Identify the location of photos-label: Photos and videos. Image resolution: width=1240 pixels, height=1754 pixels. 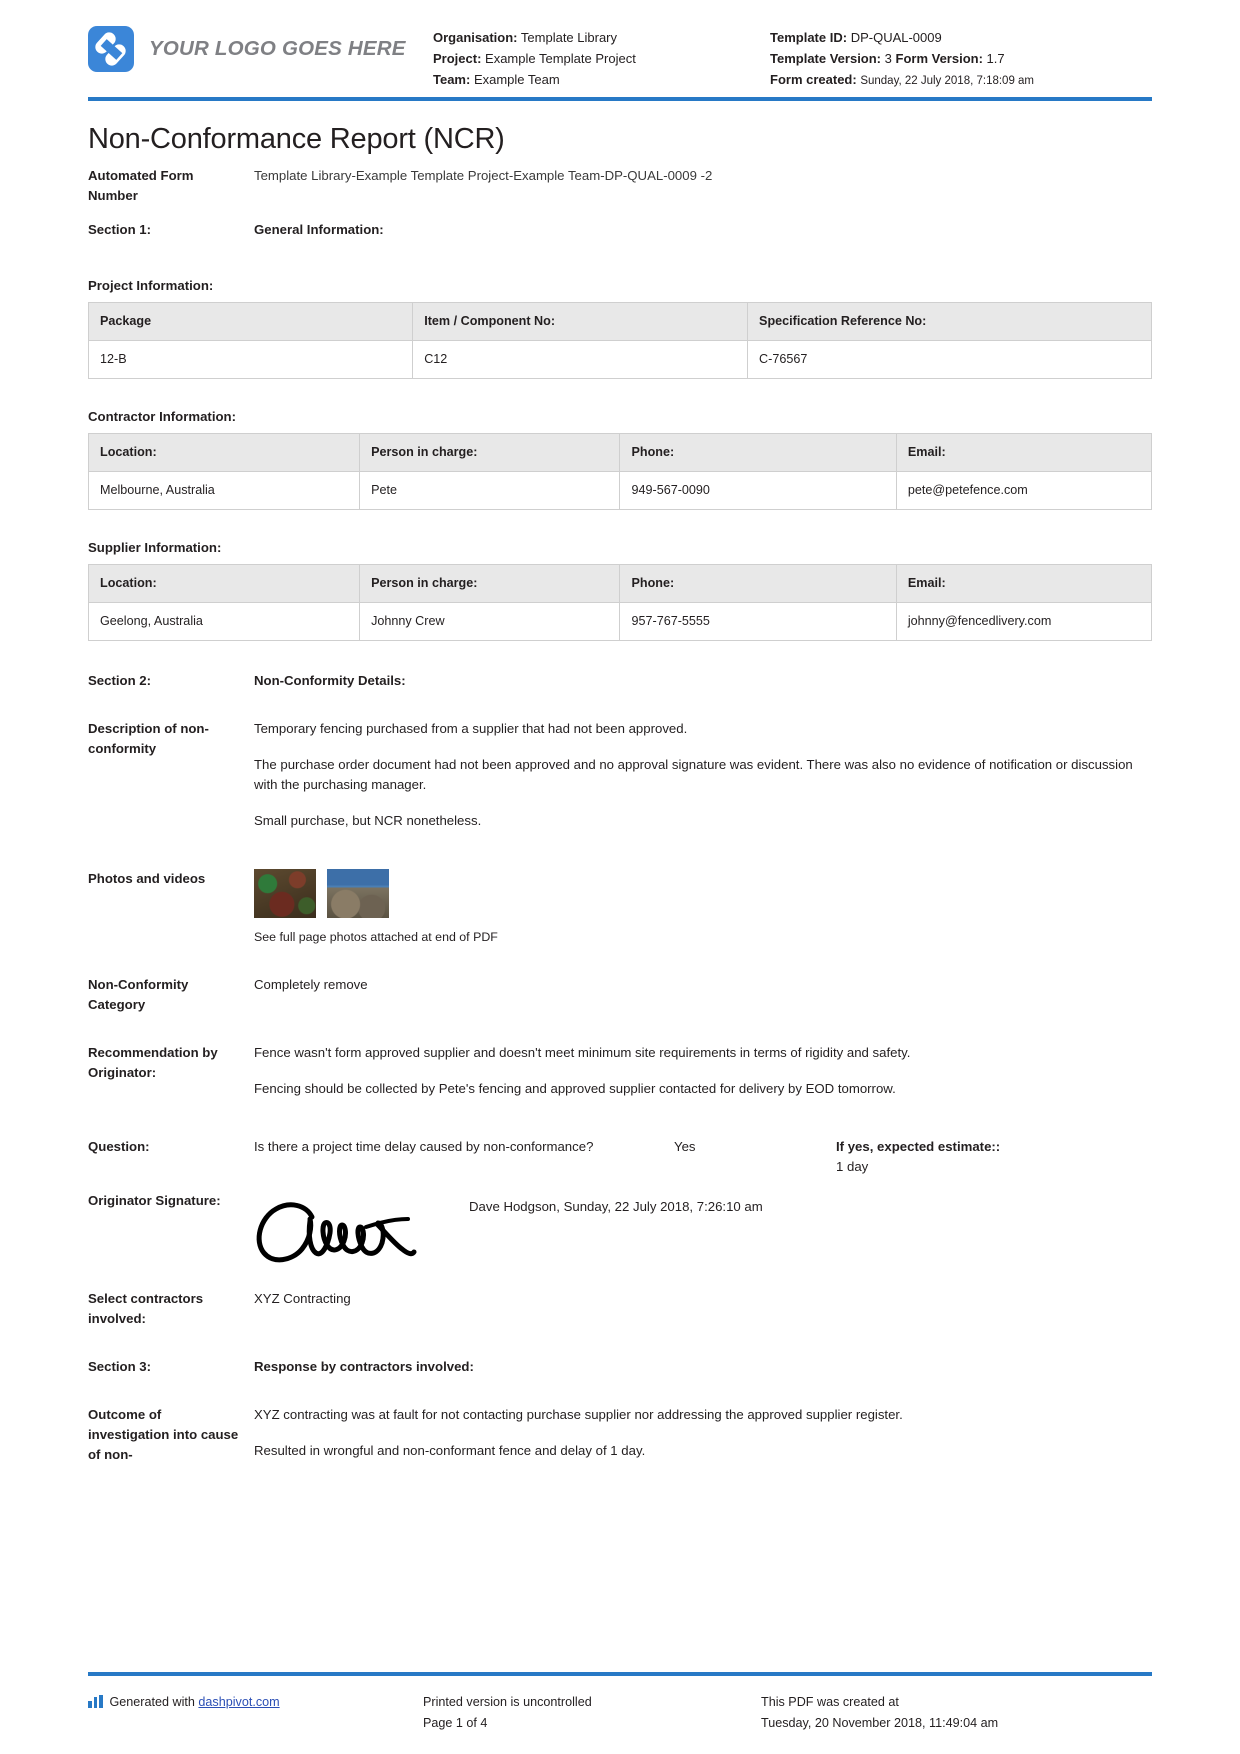
(147, 878).